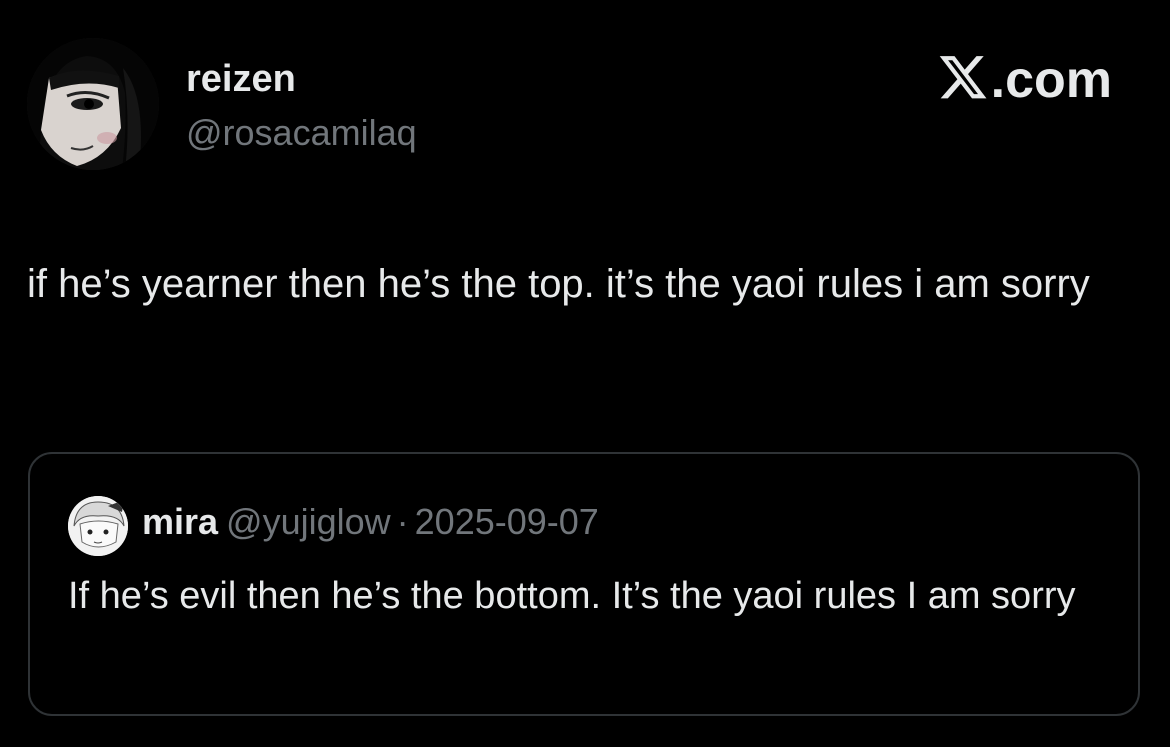 Image resolution: width=1170 pixels, height=747 pixels. What do you see at coordinates (241, 79) in the screenshot?
I see `author-display-name: reizen` at bounding box center [241, 79].